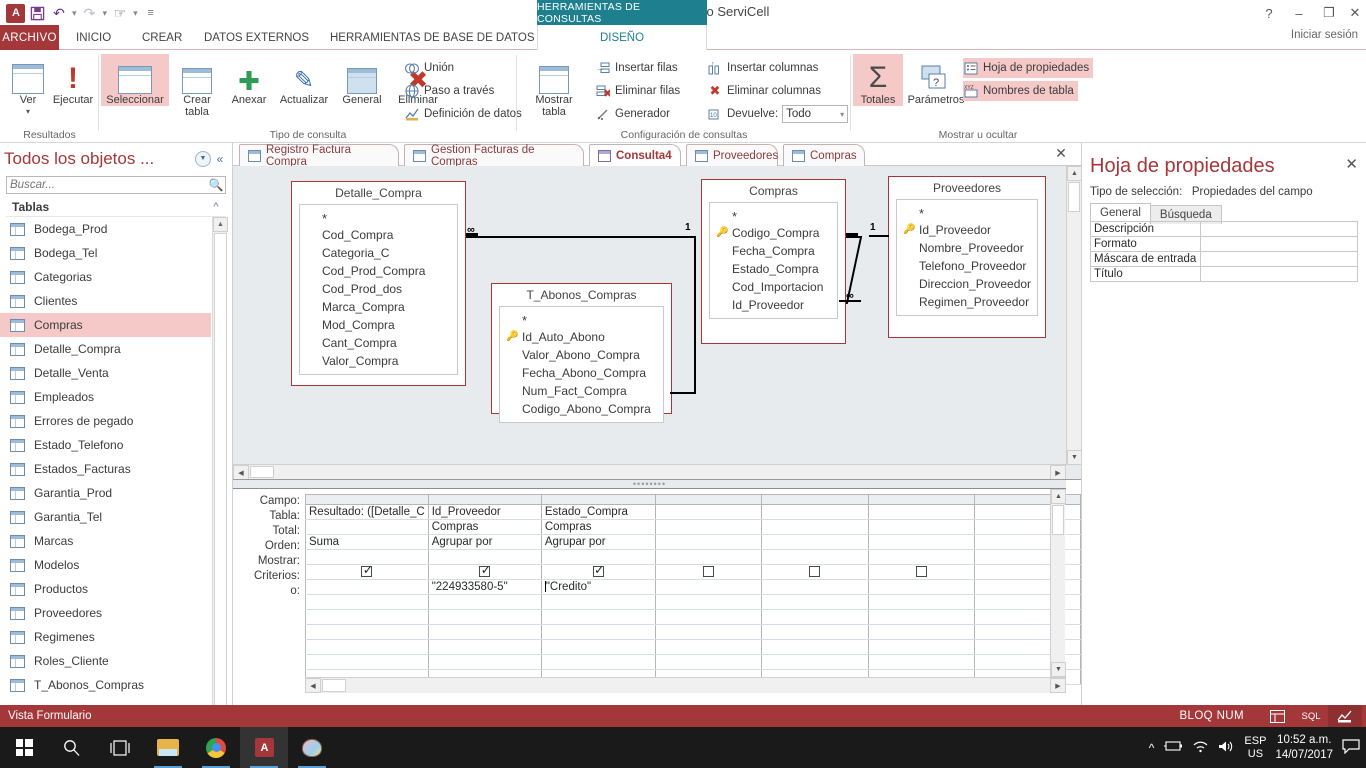 The width and height of the screenshot is (1366, 768). I want to click on field-asterisk: *, so click(967, 212).